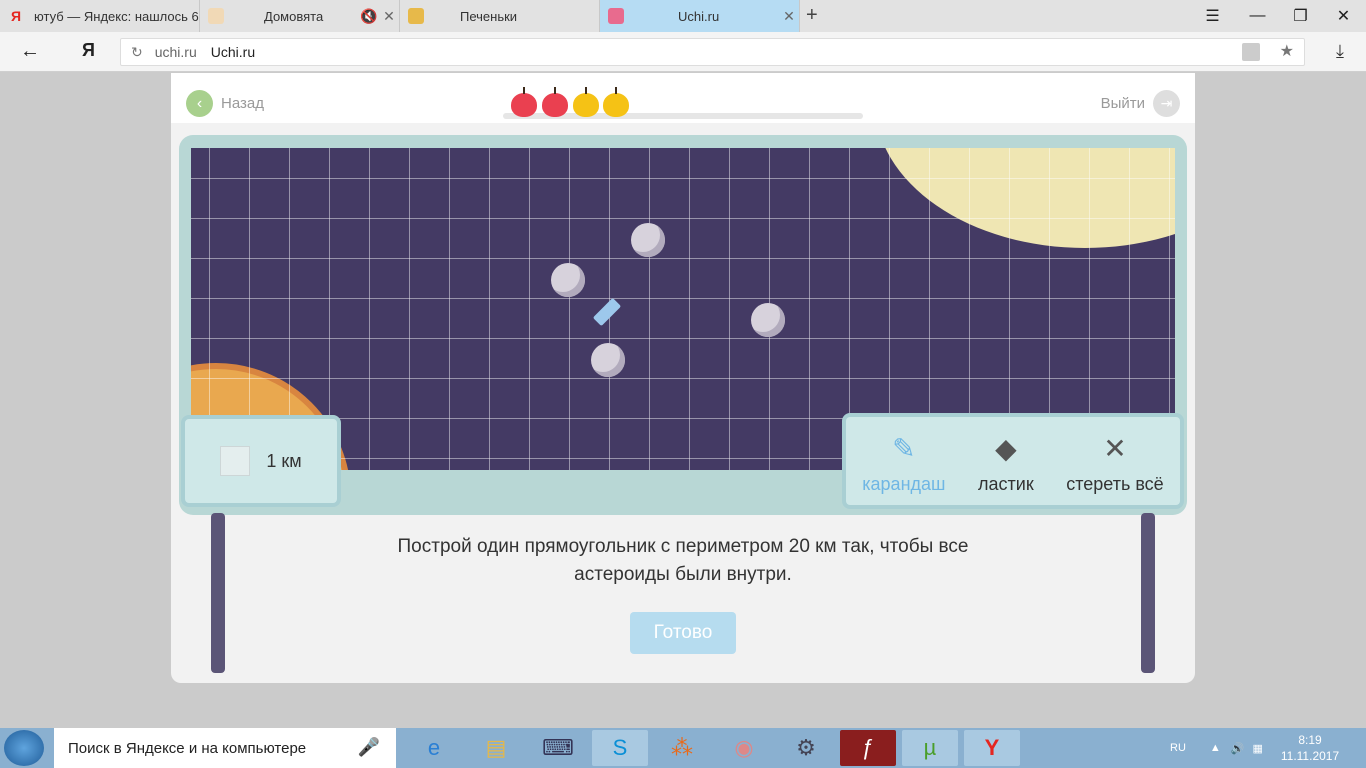 This screenshot has height=768, width=1366. I want to click on flash-icon: ƒ, so click(868, 748).